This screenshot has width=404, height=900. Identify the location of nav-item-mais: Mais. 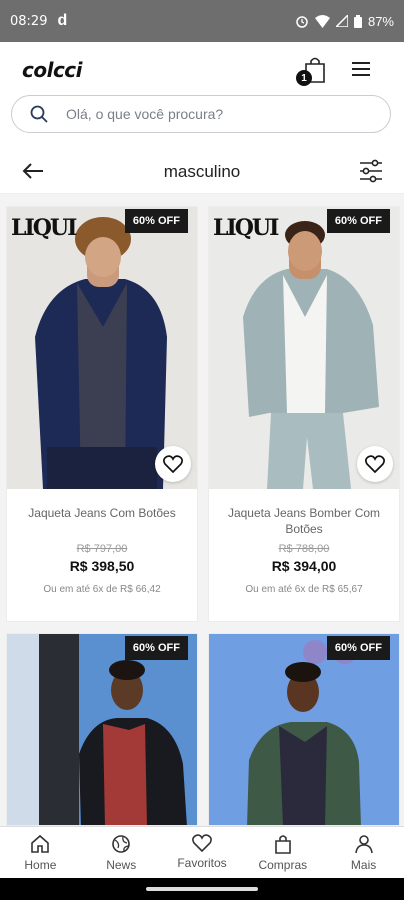
(363, 852).